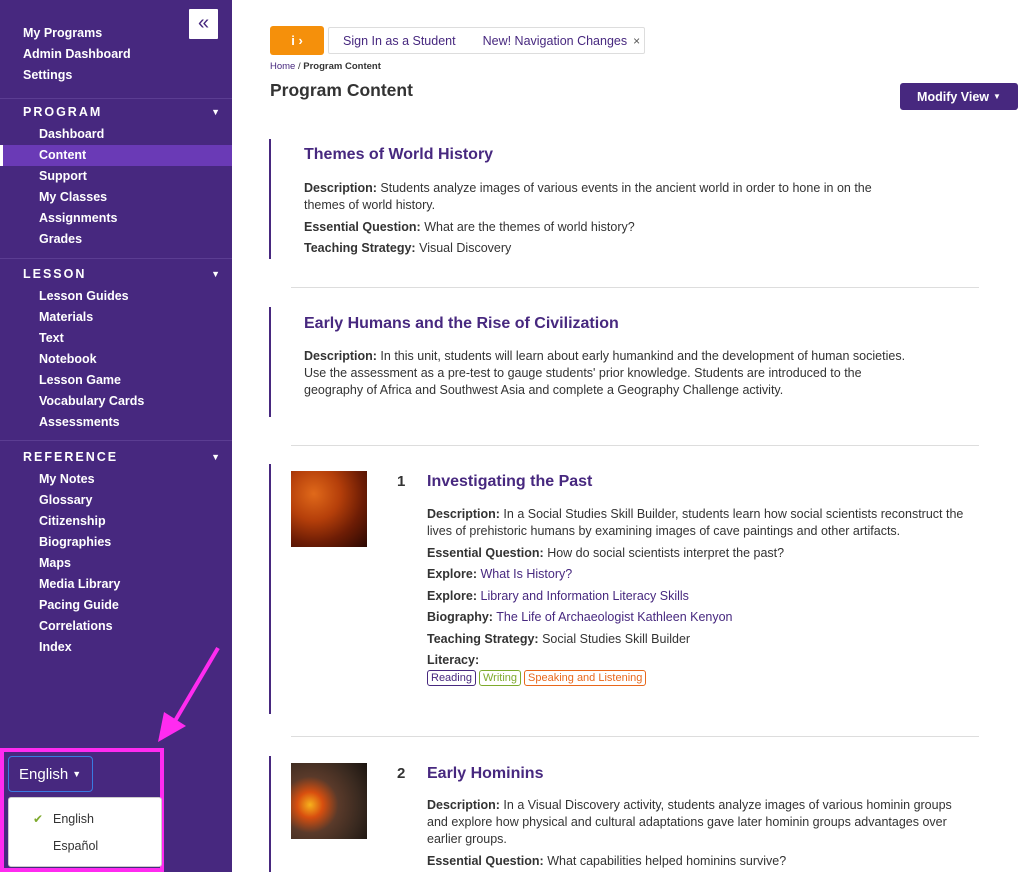 The height and width of the screenshot is (872, 1024). I want to click on unit-title-link: Themes of World History, so click(398, 155).